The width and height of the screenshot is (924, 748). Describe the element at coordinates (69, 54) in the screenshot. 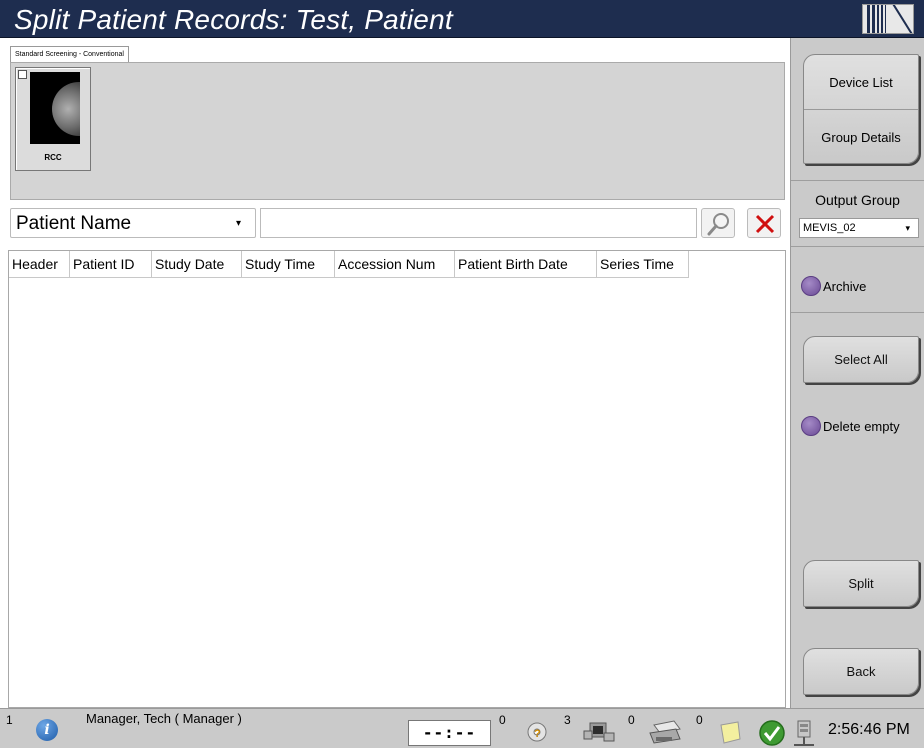

I see `tab-standard-screening: Standard Screening - Conventional` at that location.